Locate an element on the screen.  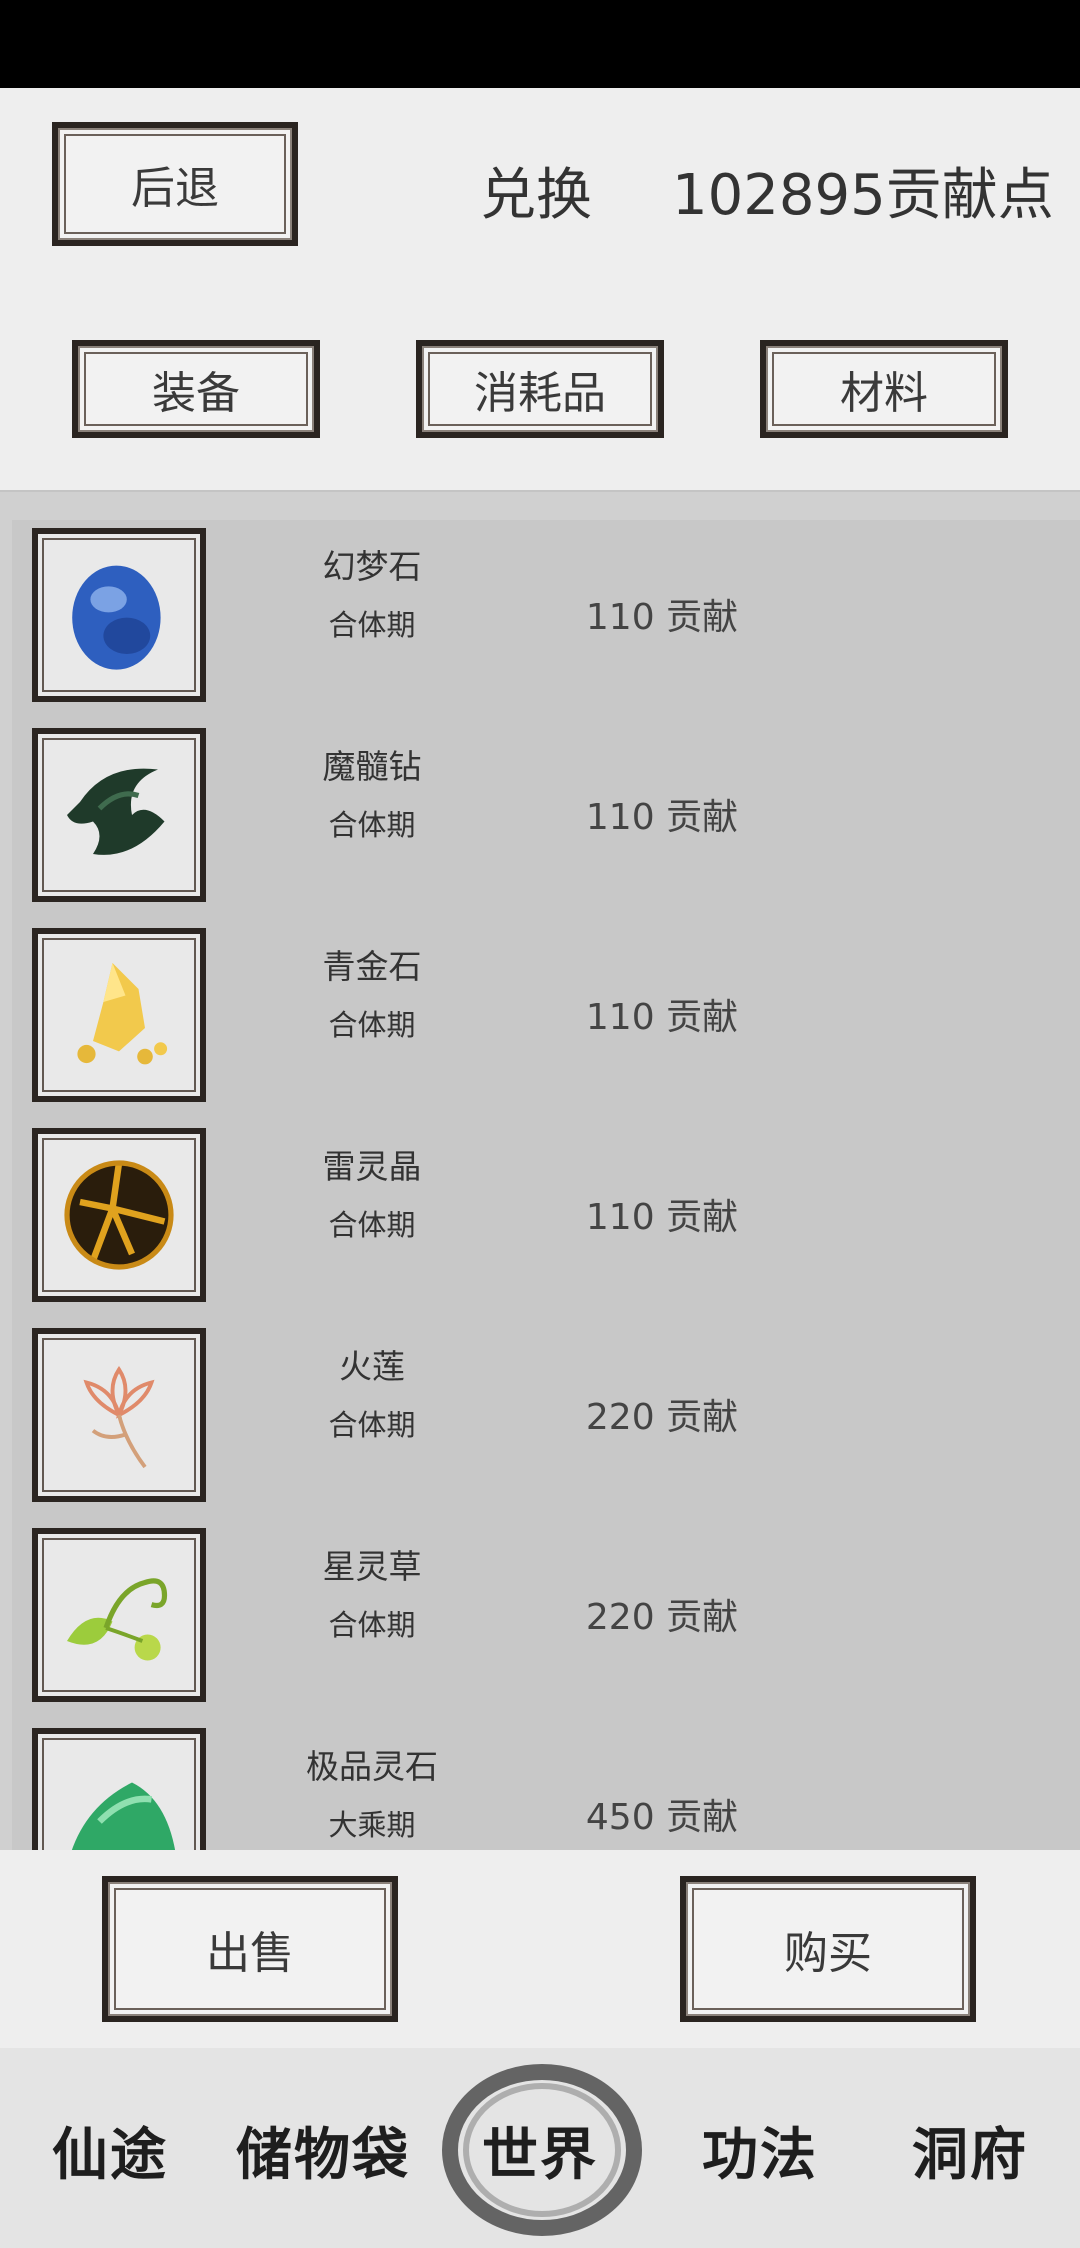
item-name: 星灵草 is located at coordinates (372, 1566).